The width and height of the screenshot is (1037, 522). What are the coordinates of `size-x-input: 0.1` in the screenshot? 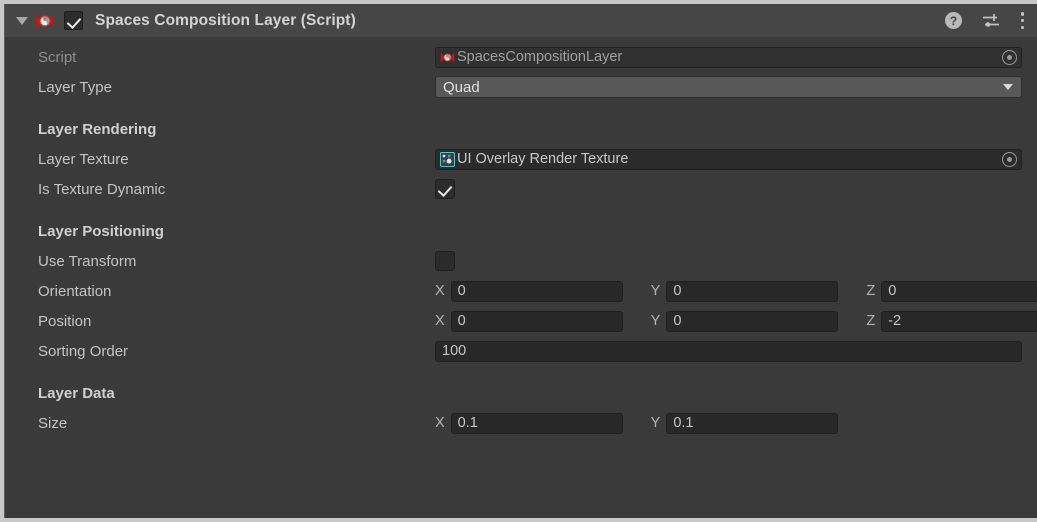 It's located at (536, 423).